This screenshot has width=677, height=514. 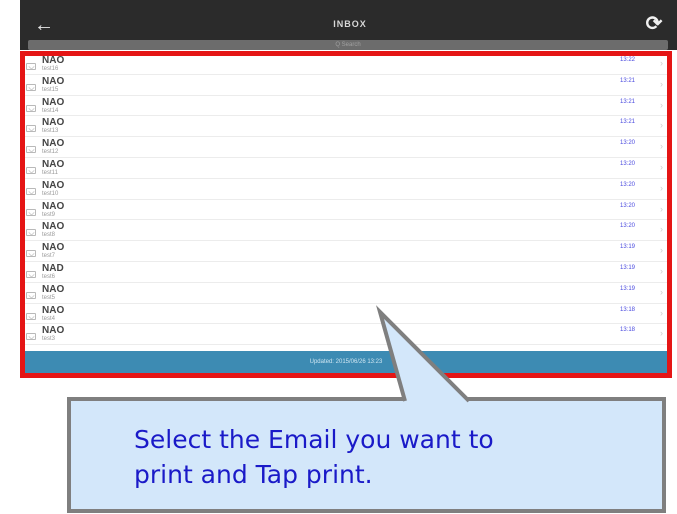 I want to click on email-subject: test9, so click(x=49, y=214).